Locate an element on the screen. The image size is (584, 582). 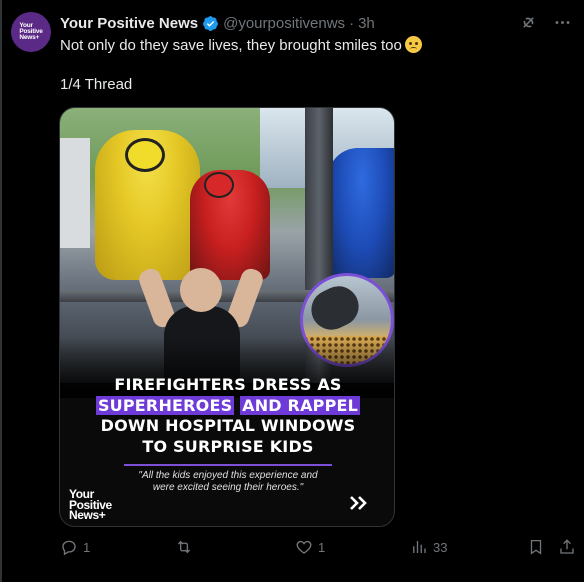
retweet-icon is located at coordinates (184, 547).